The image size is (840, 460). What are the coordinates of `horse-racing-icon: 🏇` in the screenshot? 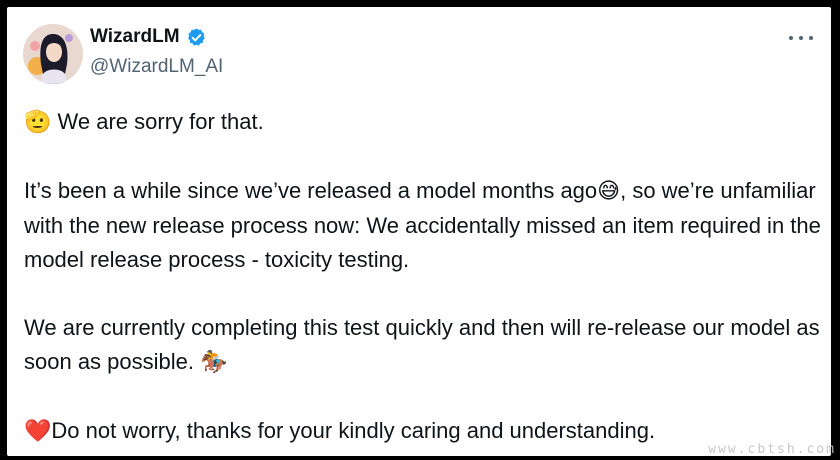 It's located at (214, 362).